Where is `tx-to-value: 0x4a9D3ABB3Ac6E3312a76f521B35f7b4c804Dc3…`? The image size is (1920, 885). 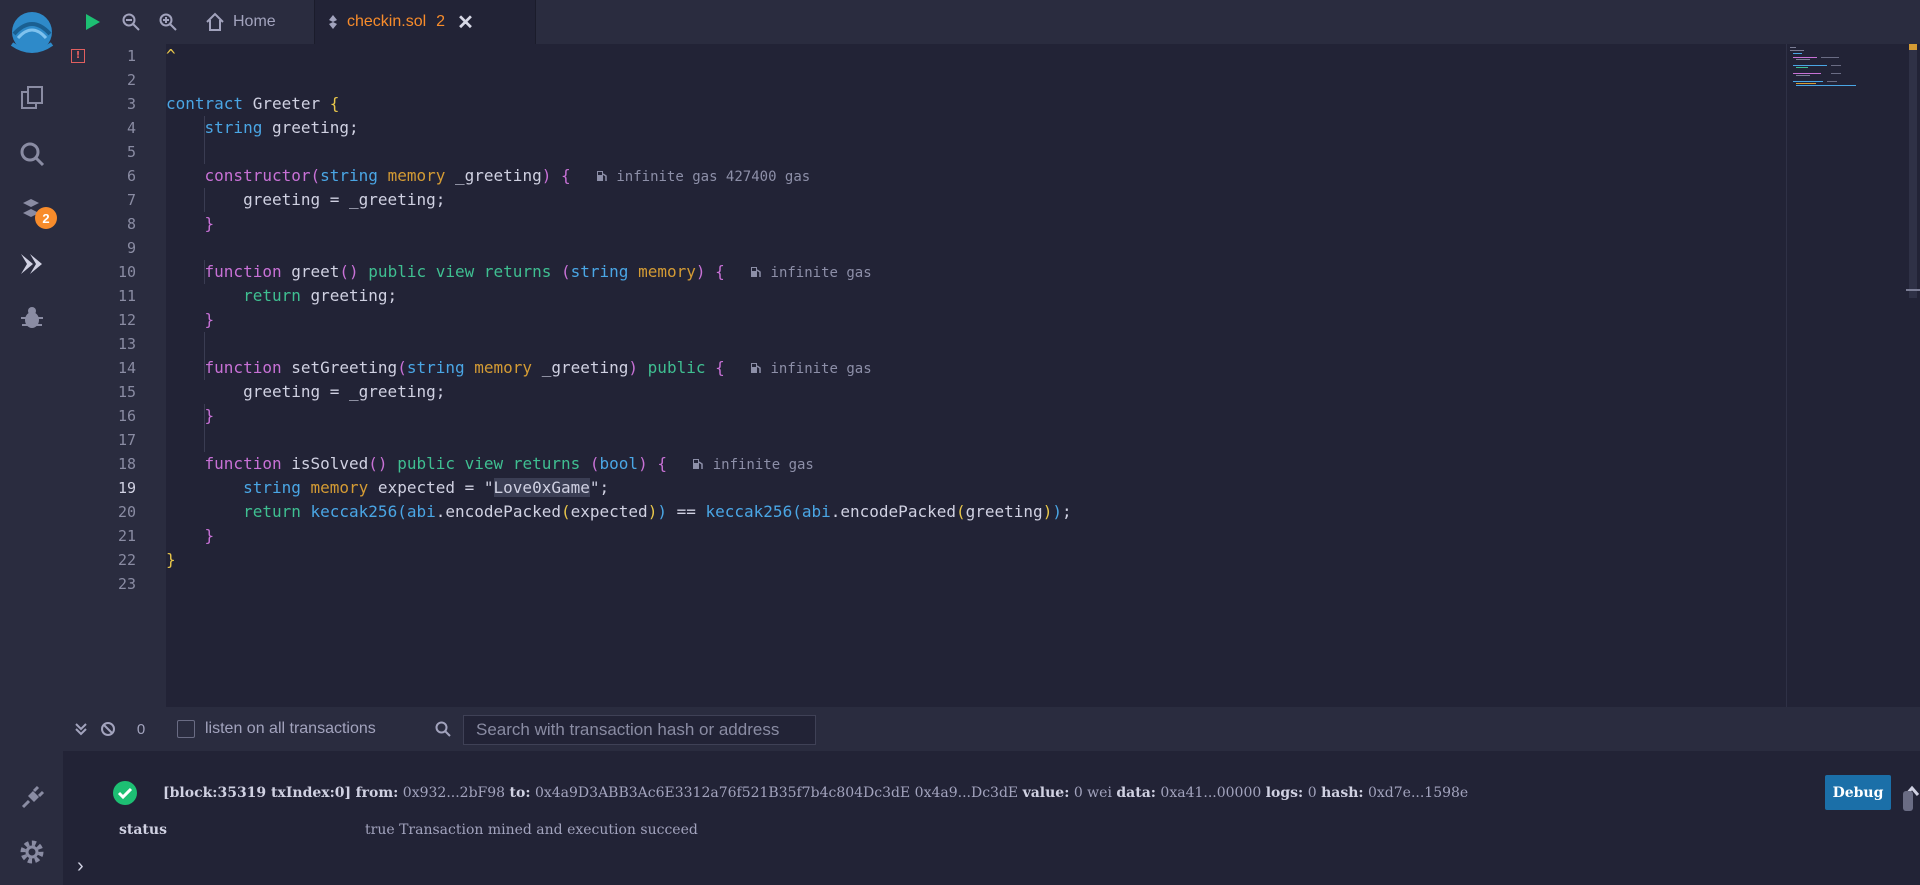 tx-to-value: 0x4a9D3ABB3Ac6E3312a76f521B35f7b4c804Dc3… is located at coordinates (776, 793).